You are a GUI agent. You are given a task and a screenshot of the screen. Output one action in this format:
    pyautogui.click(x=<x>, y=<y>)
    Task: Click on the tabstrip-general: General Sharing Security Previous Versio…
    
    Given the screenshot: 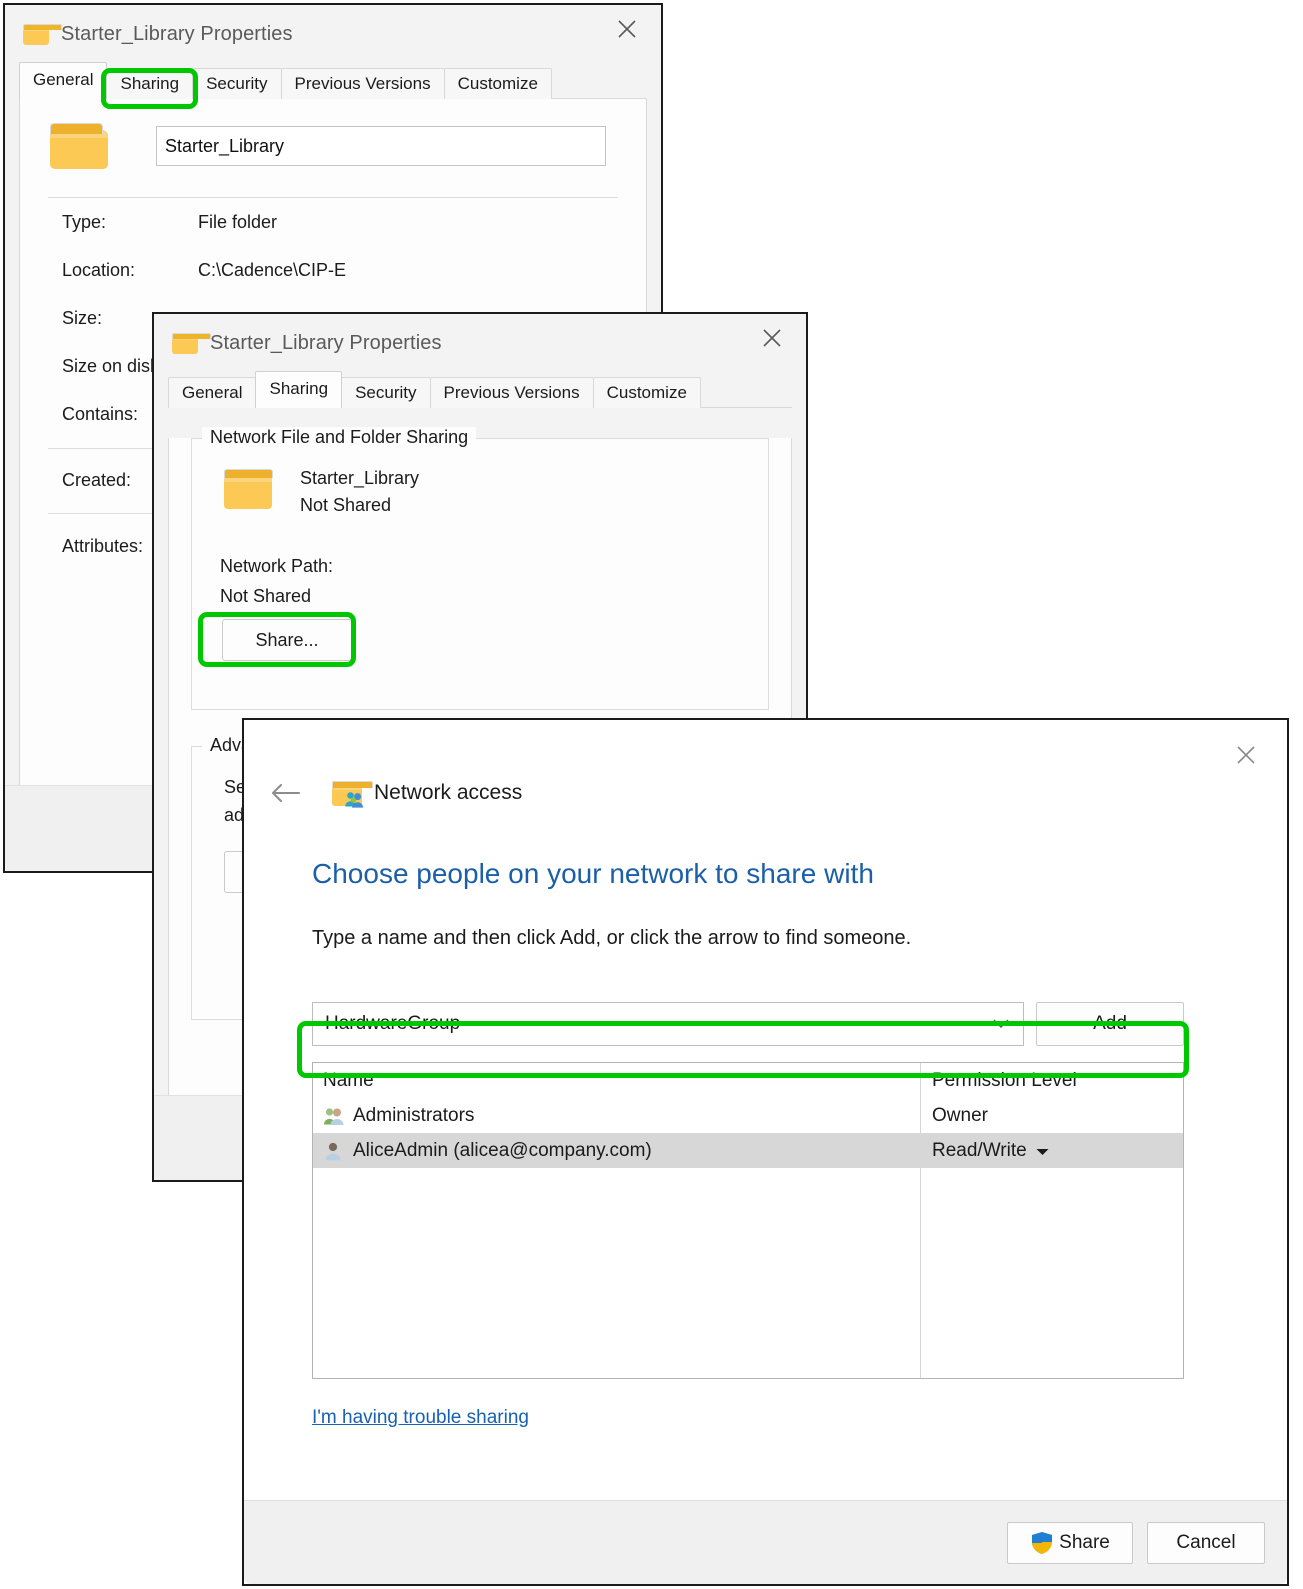 What is the action you would take?
    pyautogui.click(x=333, y=80)
    